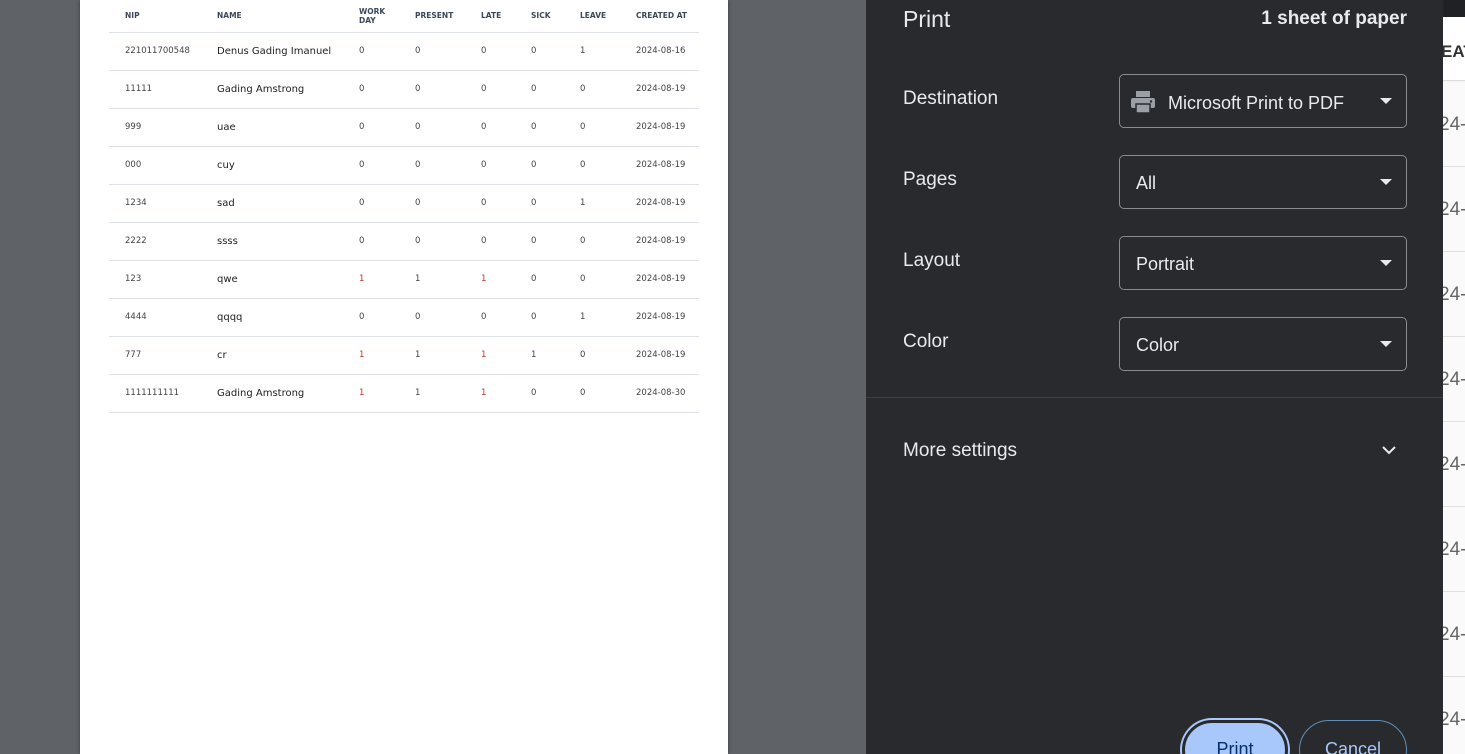 Image resolution: width=1465 pixels, height=754 pixels. Describe the element at coordinates (1263, 344) in the screenshot. I see `color-select: Color` at that location.